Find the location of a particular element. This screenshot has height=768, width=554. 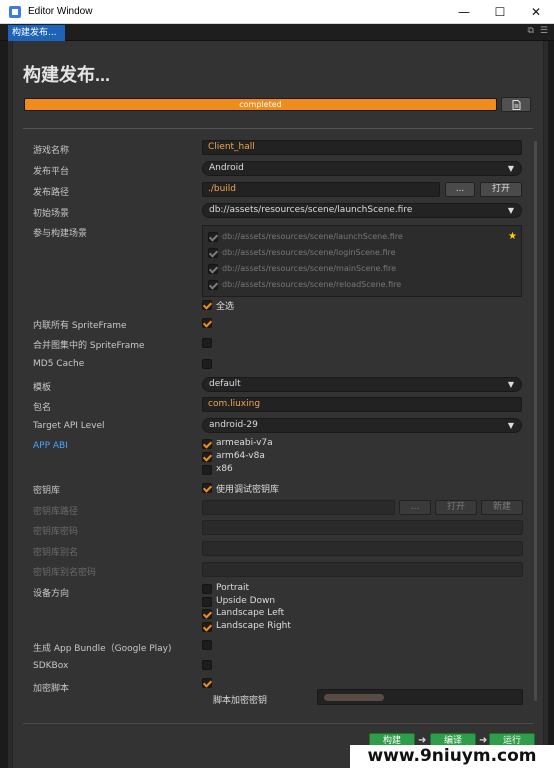

orientation-landscape-right-checkbox is located at coordinates (207, 627).